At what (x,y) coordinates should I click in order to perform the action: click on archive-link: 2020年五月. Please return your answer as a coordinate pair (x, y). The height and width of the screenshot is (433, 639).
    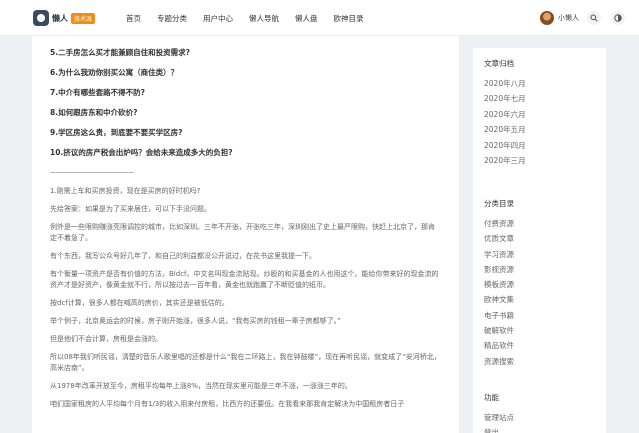
    Looking at the image, I should click on (539, 129).